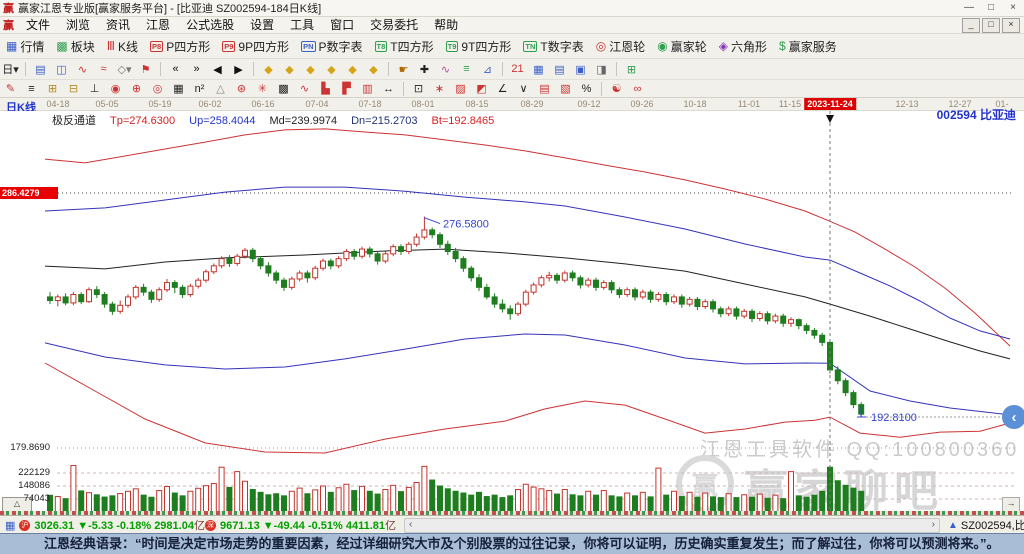 Image resolution: width=1024 pixels, height=554 pixels. Describe the element at coordinates (283, 89) in the screenshot. I see `box-tool: ▩` at that location.